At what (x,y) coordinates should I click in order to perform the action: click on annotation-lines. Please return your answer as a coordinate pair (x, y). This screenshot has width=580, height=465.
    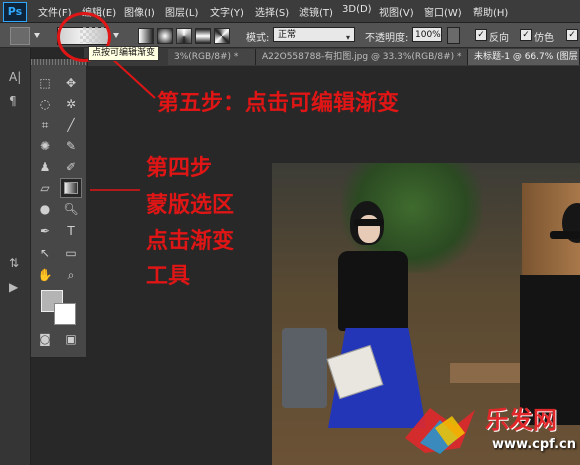
    Looking at the image, I should click on (123, 122).